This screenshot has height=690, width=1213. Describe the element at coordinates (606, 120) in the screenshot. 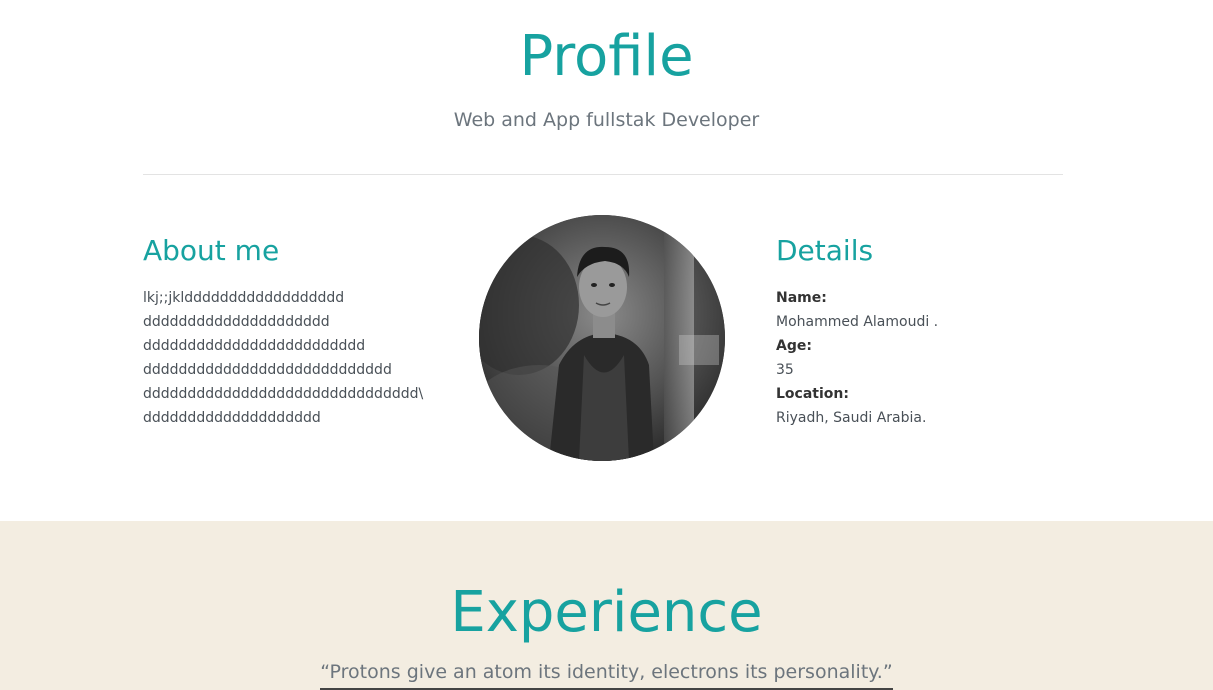

I see `page-subtitle: Web and App fullstak Developer` at that location.